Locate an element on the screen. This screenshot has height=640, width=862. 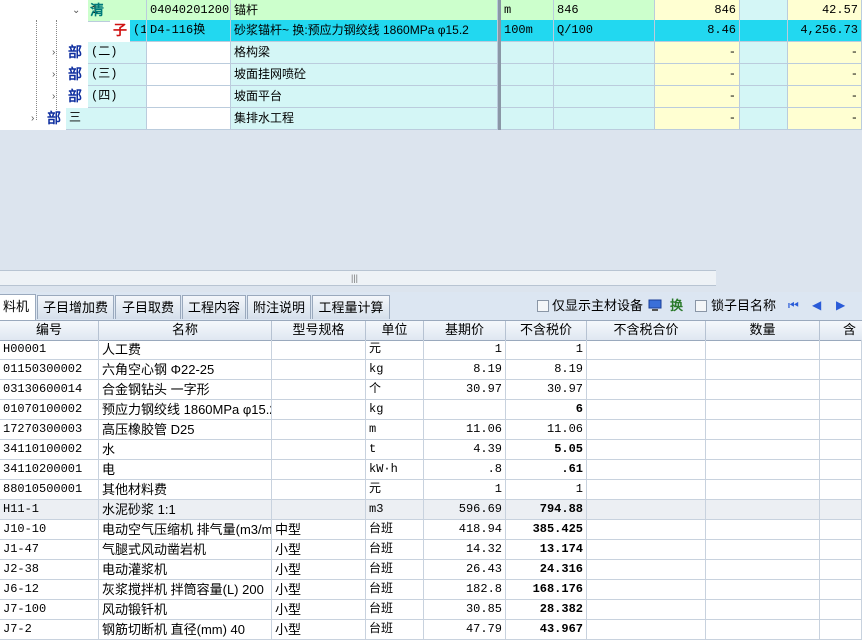
mat-price: 168.176 is located at coordinates (546, 590).